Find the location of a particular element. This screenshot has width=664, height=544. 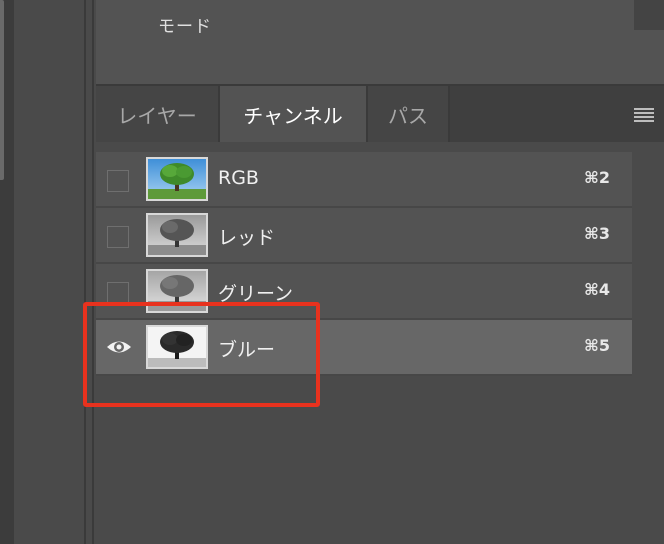

left-gutter is located at coordinates (7, 272).